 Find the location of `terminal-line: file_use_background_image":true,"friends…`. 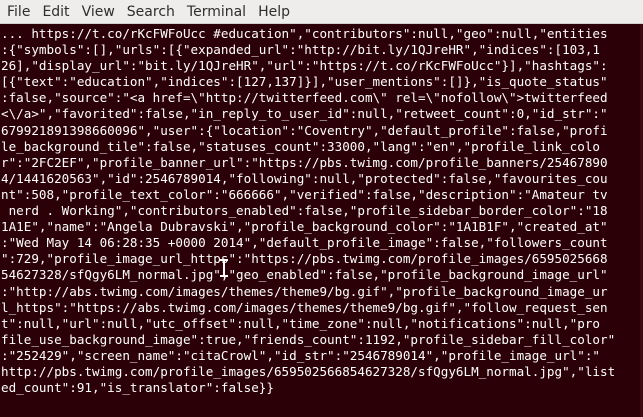

terminal-line: file_use_background_image":true,"friends… is located at coordinates (308, 339).